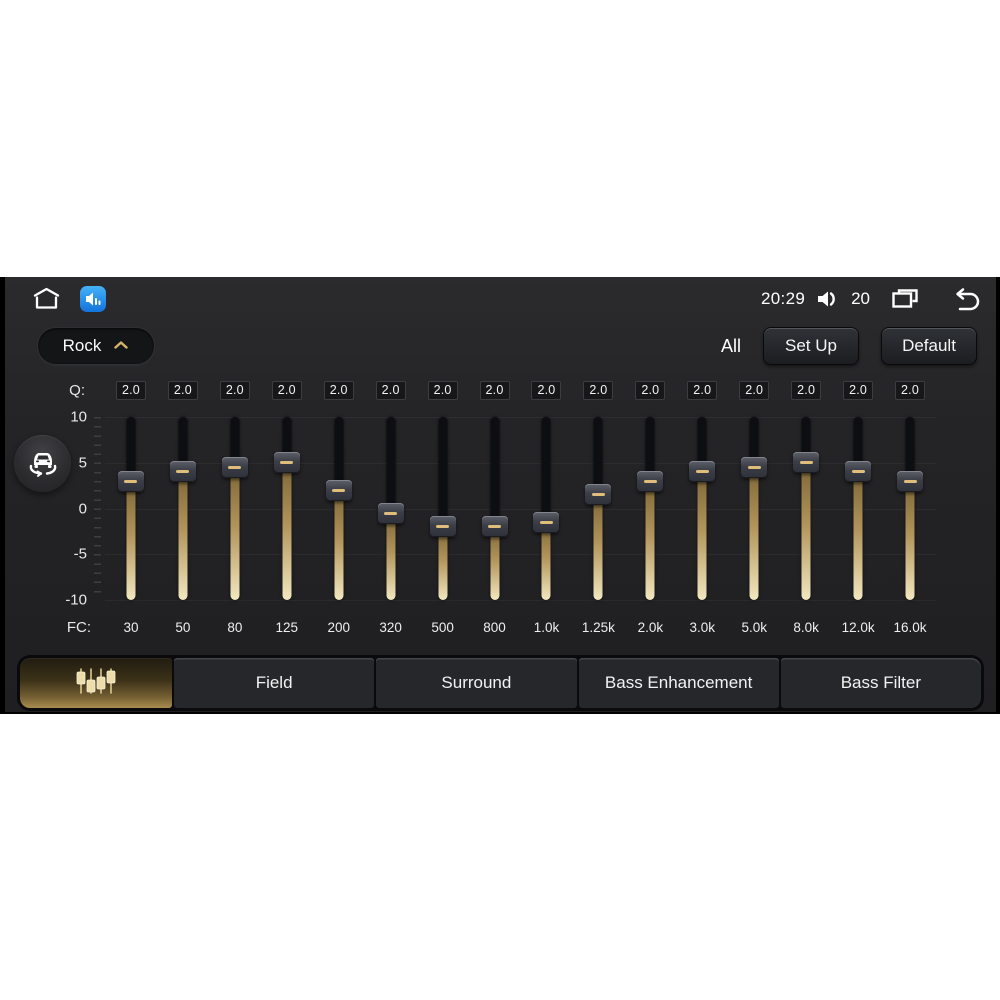 This screenshot has width=1000, height=1000. Describe the element at coordinates (910, 627) in the screenshot. I see `freq-label: 16.0k` at that location.